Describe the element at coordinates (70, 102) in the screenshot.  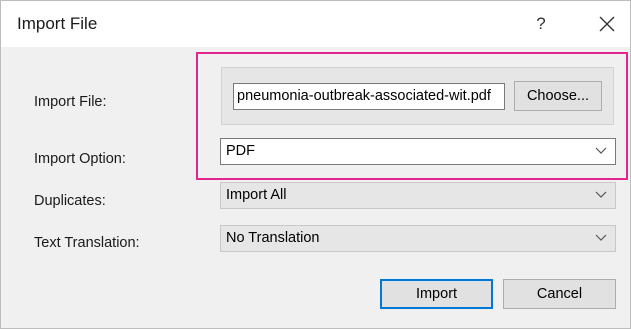
I see `import-file-label: Import File:` at that location.